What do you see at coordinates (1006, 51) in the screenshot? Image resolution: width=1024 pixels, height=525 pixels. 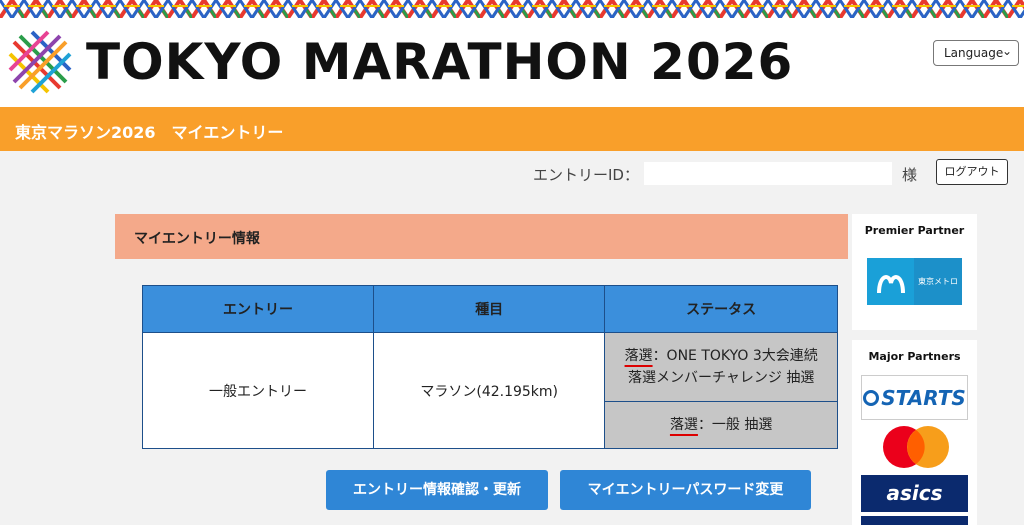 I see `chevron-down-icon: ⌄` at bounding box center [1006, 51].